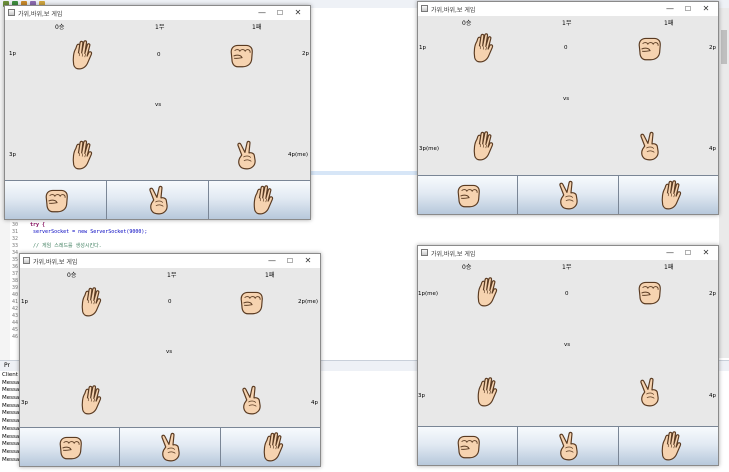 The image size is (729, 472). What do you see at coordinates (66, 246) in the screenshot?
I see `code-text: // 게임 스레드를 생성시킨다.` at bounding box center [66, 246].